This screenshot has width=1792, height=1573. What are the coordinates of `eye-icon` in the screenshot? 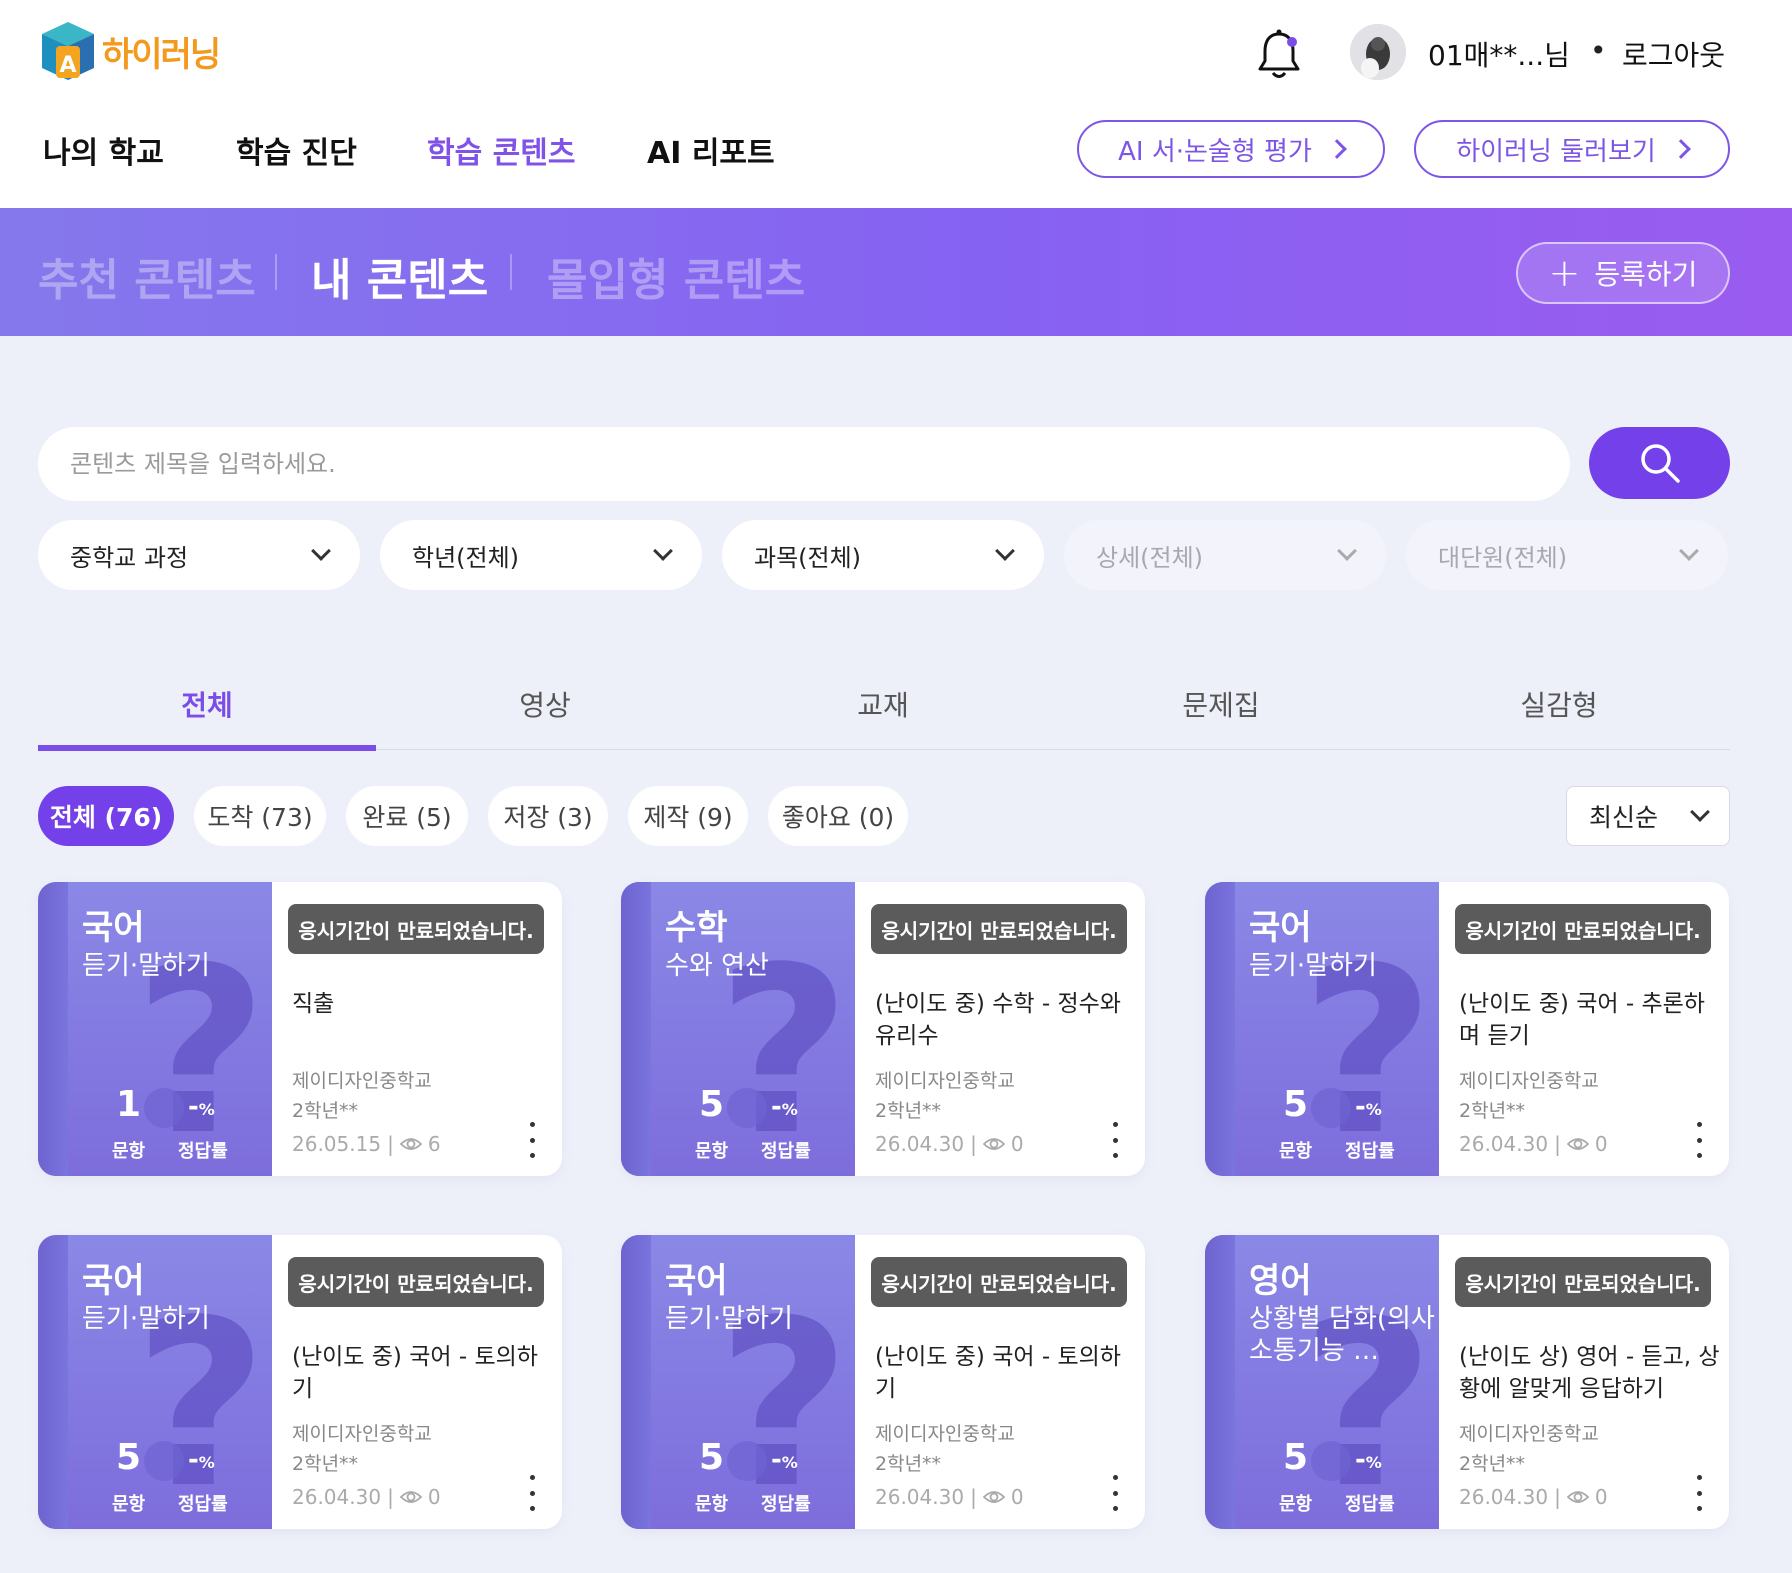 It's located at (1577, 1497).